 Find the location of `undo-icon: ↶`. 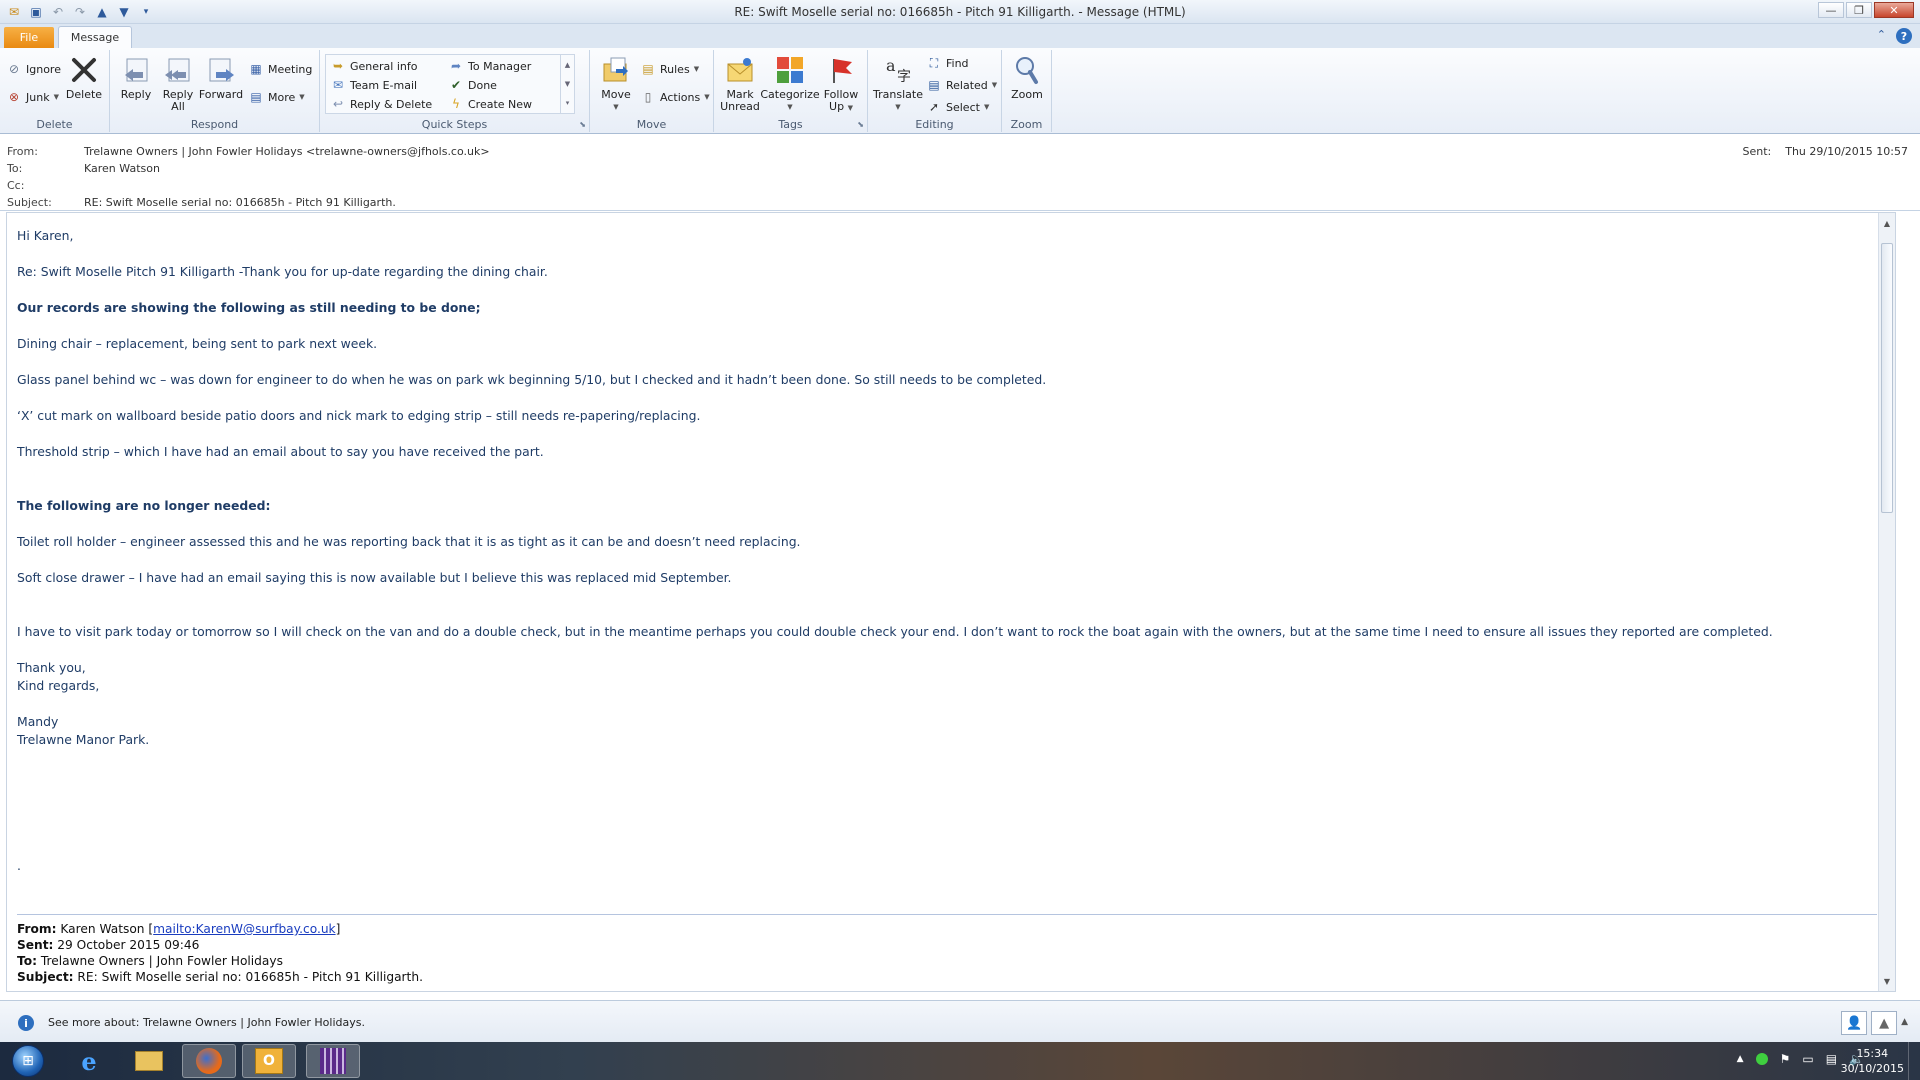

undo-icon: ↶ is located at coordinates (58, 12).